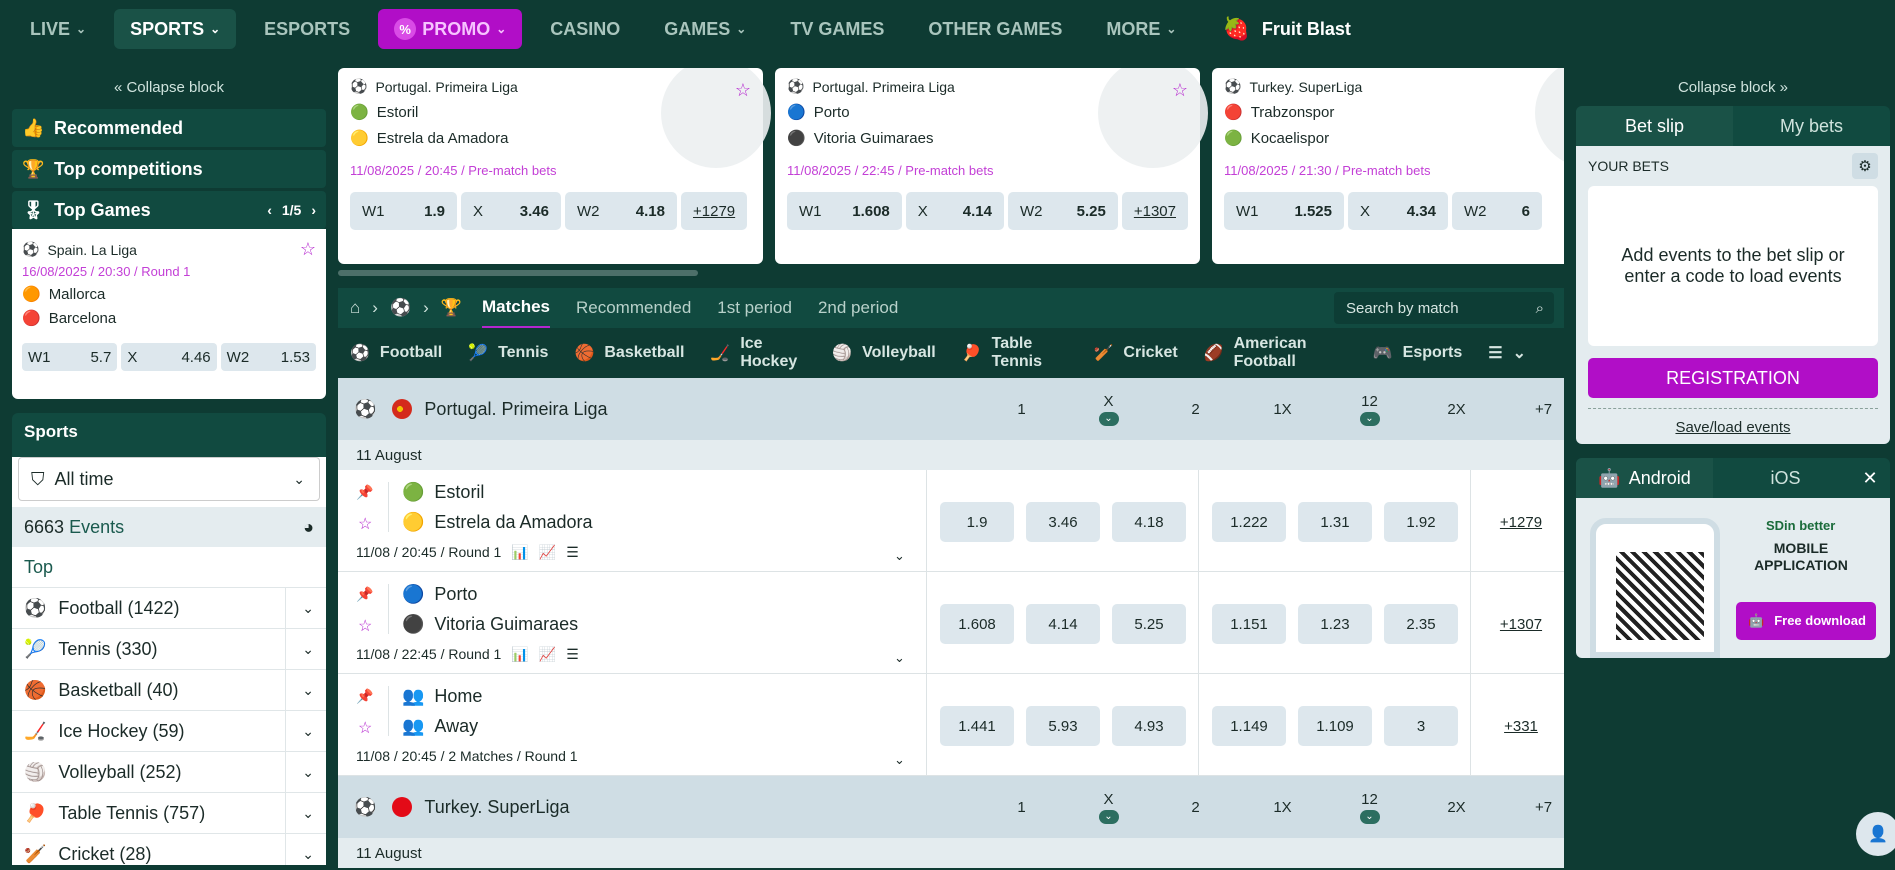 The height and width of the screenshot is (870, 1895). I want to click on gear-icon: ⚙, so click(1865, 166).